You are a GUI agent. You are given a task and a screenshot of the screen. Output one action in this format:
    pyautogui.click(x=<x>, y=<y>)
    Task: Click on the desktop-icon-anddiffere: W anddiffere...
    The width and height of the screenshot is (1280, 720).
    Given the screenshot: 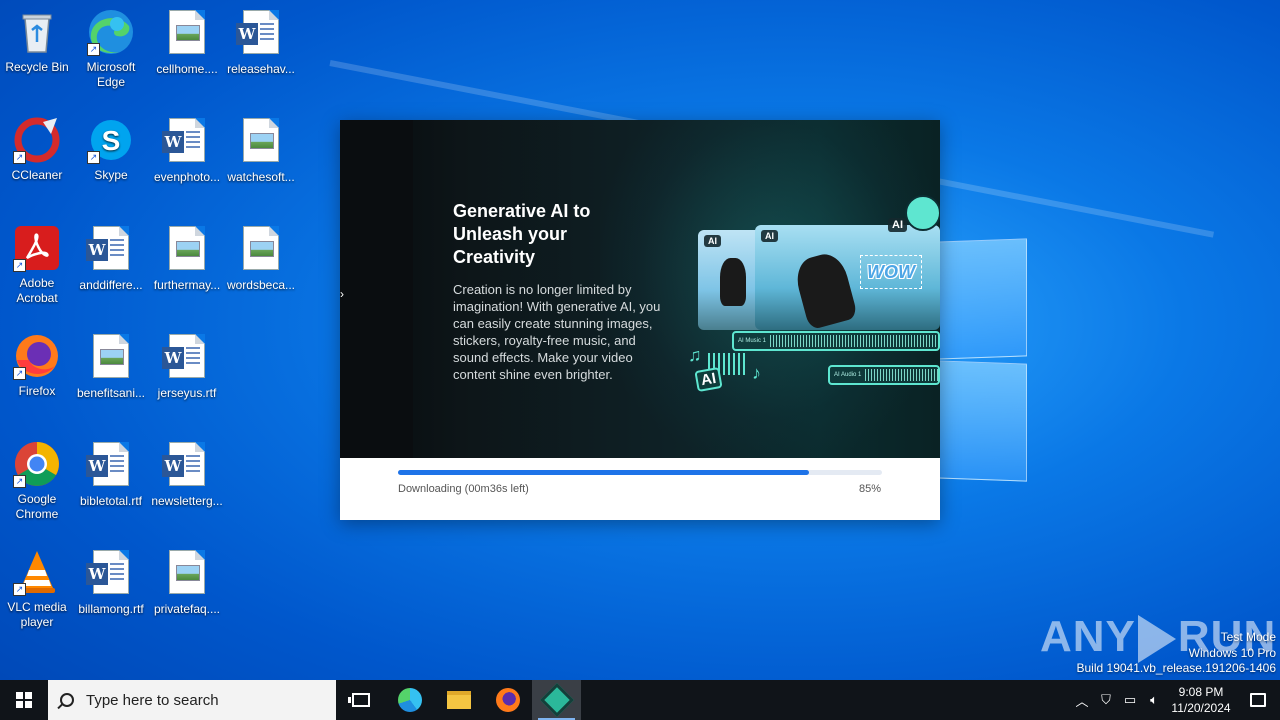 What is the action you would take?
    pyautogui.click(x=111, y=258)
    